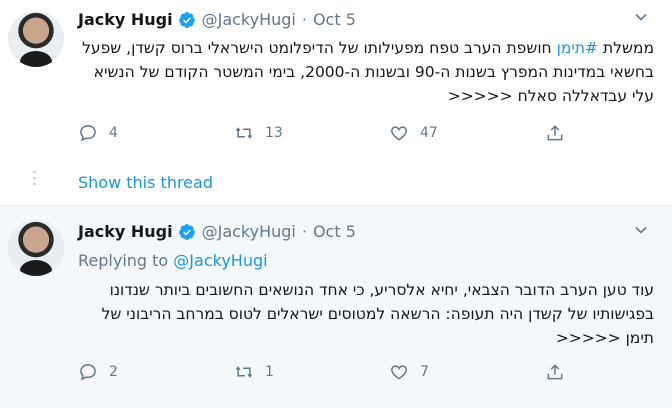  I want to click on tweet-actions: 4 13 47, so click(321, 133).